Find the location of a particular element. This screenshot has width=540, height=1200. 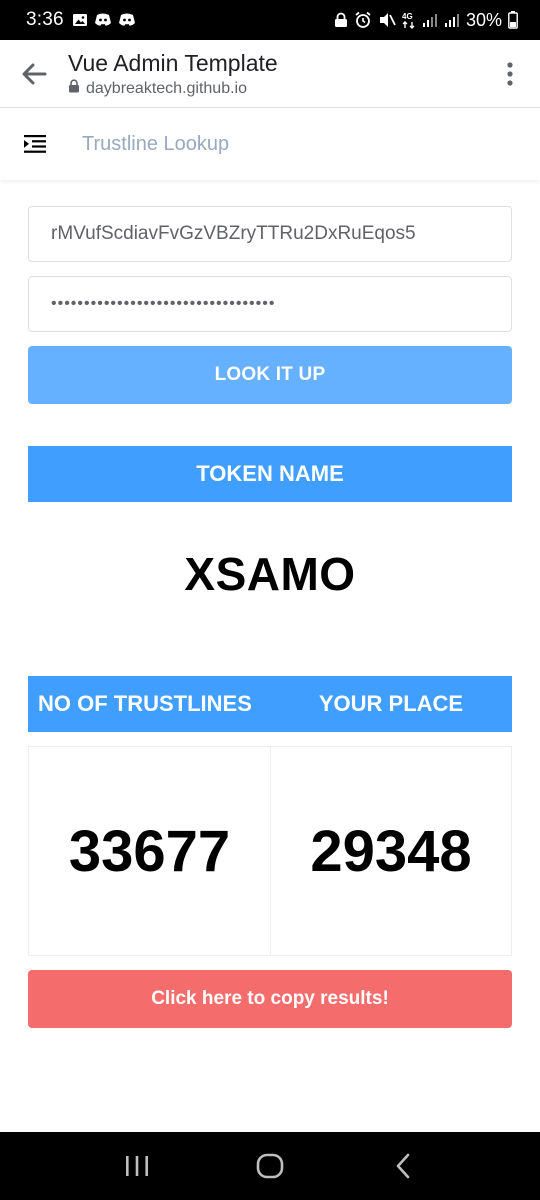

indent-menu-icon is located at coordinates (35, 144).